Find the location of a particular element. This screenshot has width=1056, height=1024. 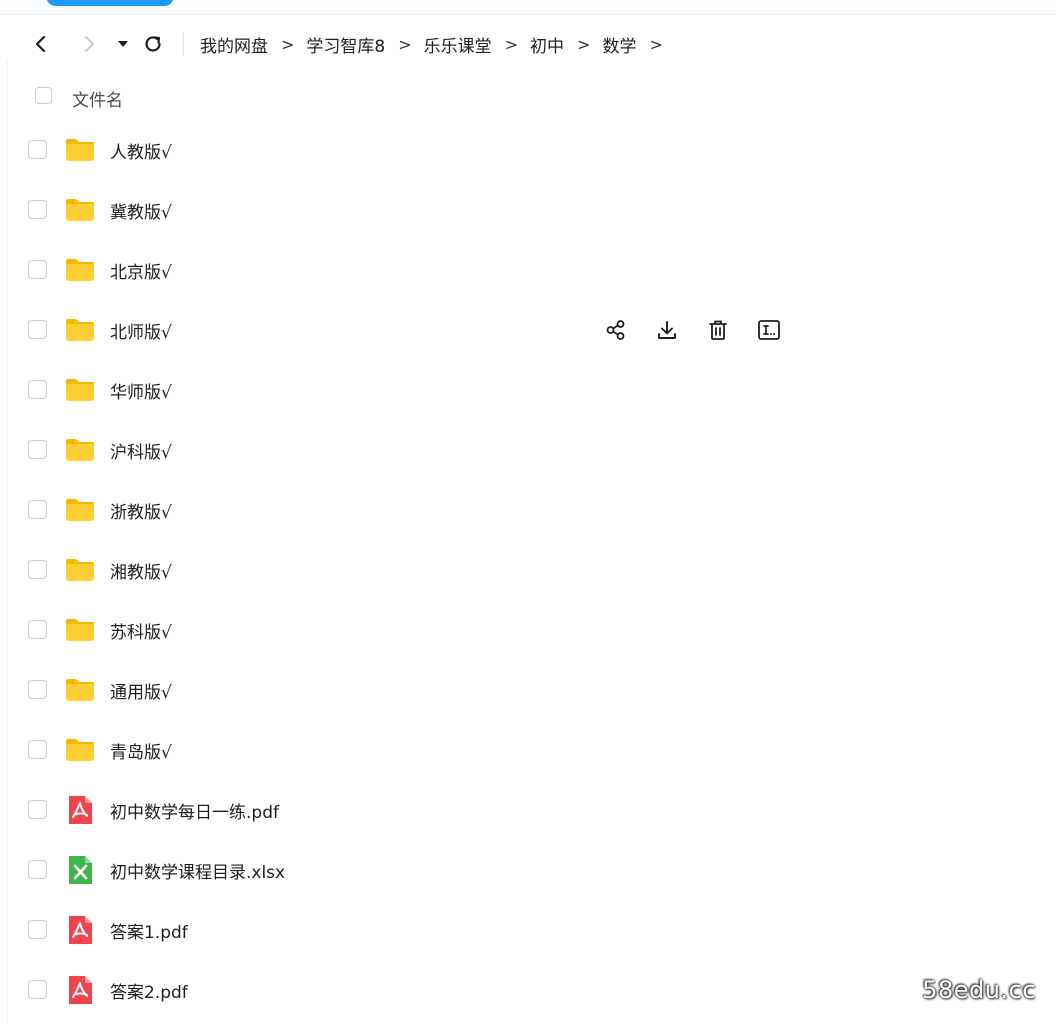

upload-button-partial is located at coordinates (110, 3).